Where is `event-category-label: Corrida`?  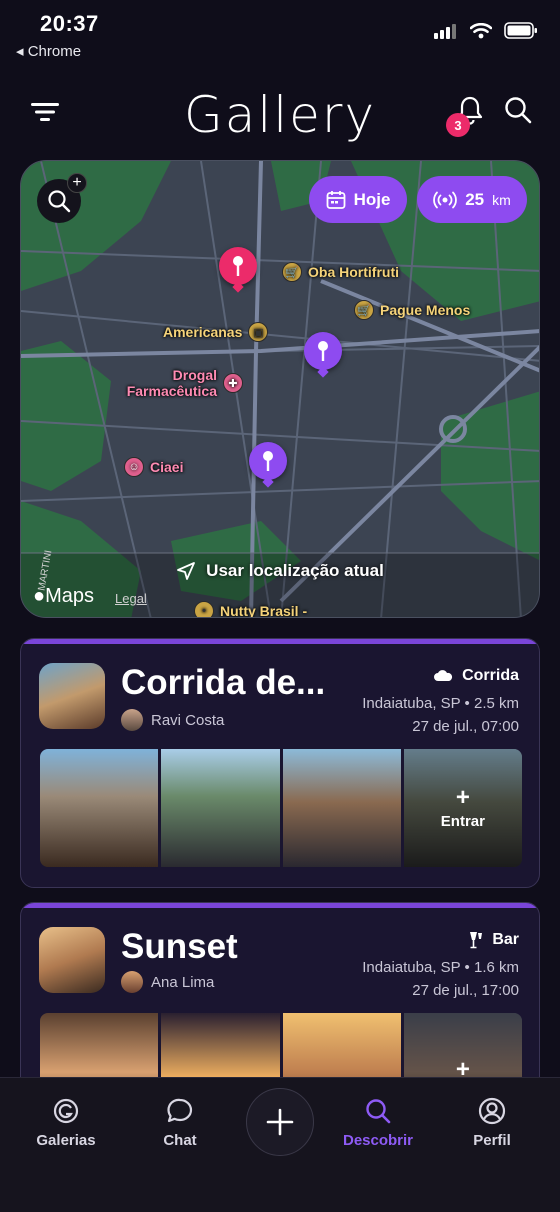 event-category-label: Corrida is located at coordinates (490, 675).